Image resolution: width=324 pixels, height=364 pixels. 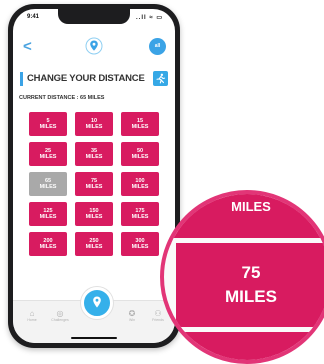 What do you see at coordinates (160, 78) in the screenshot?
I see `runner-icon` at bounding box center [160, 78].